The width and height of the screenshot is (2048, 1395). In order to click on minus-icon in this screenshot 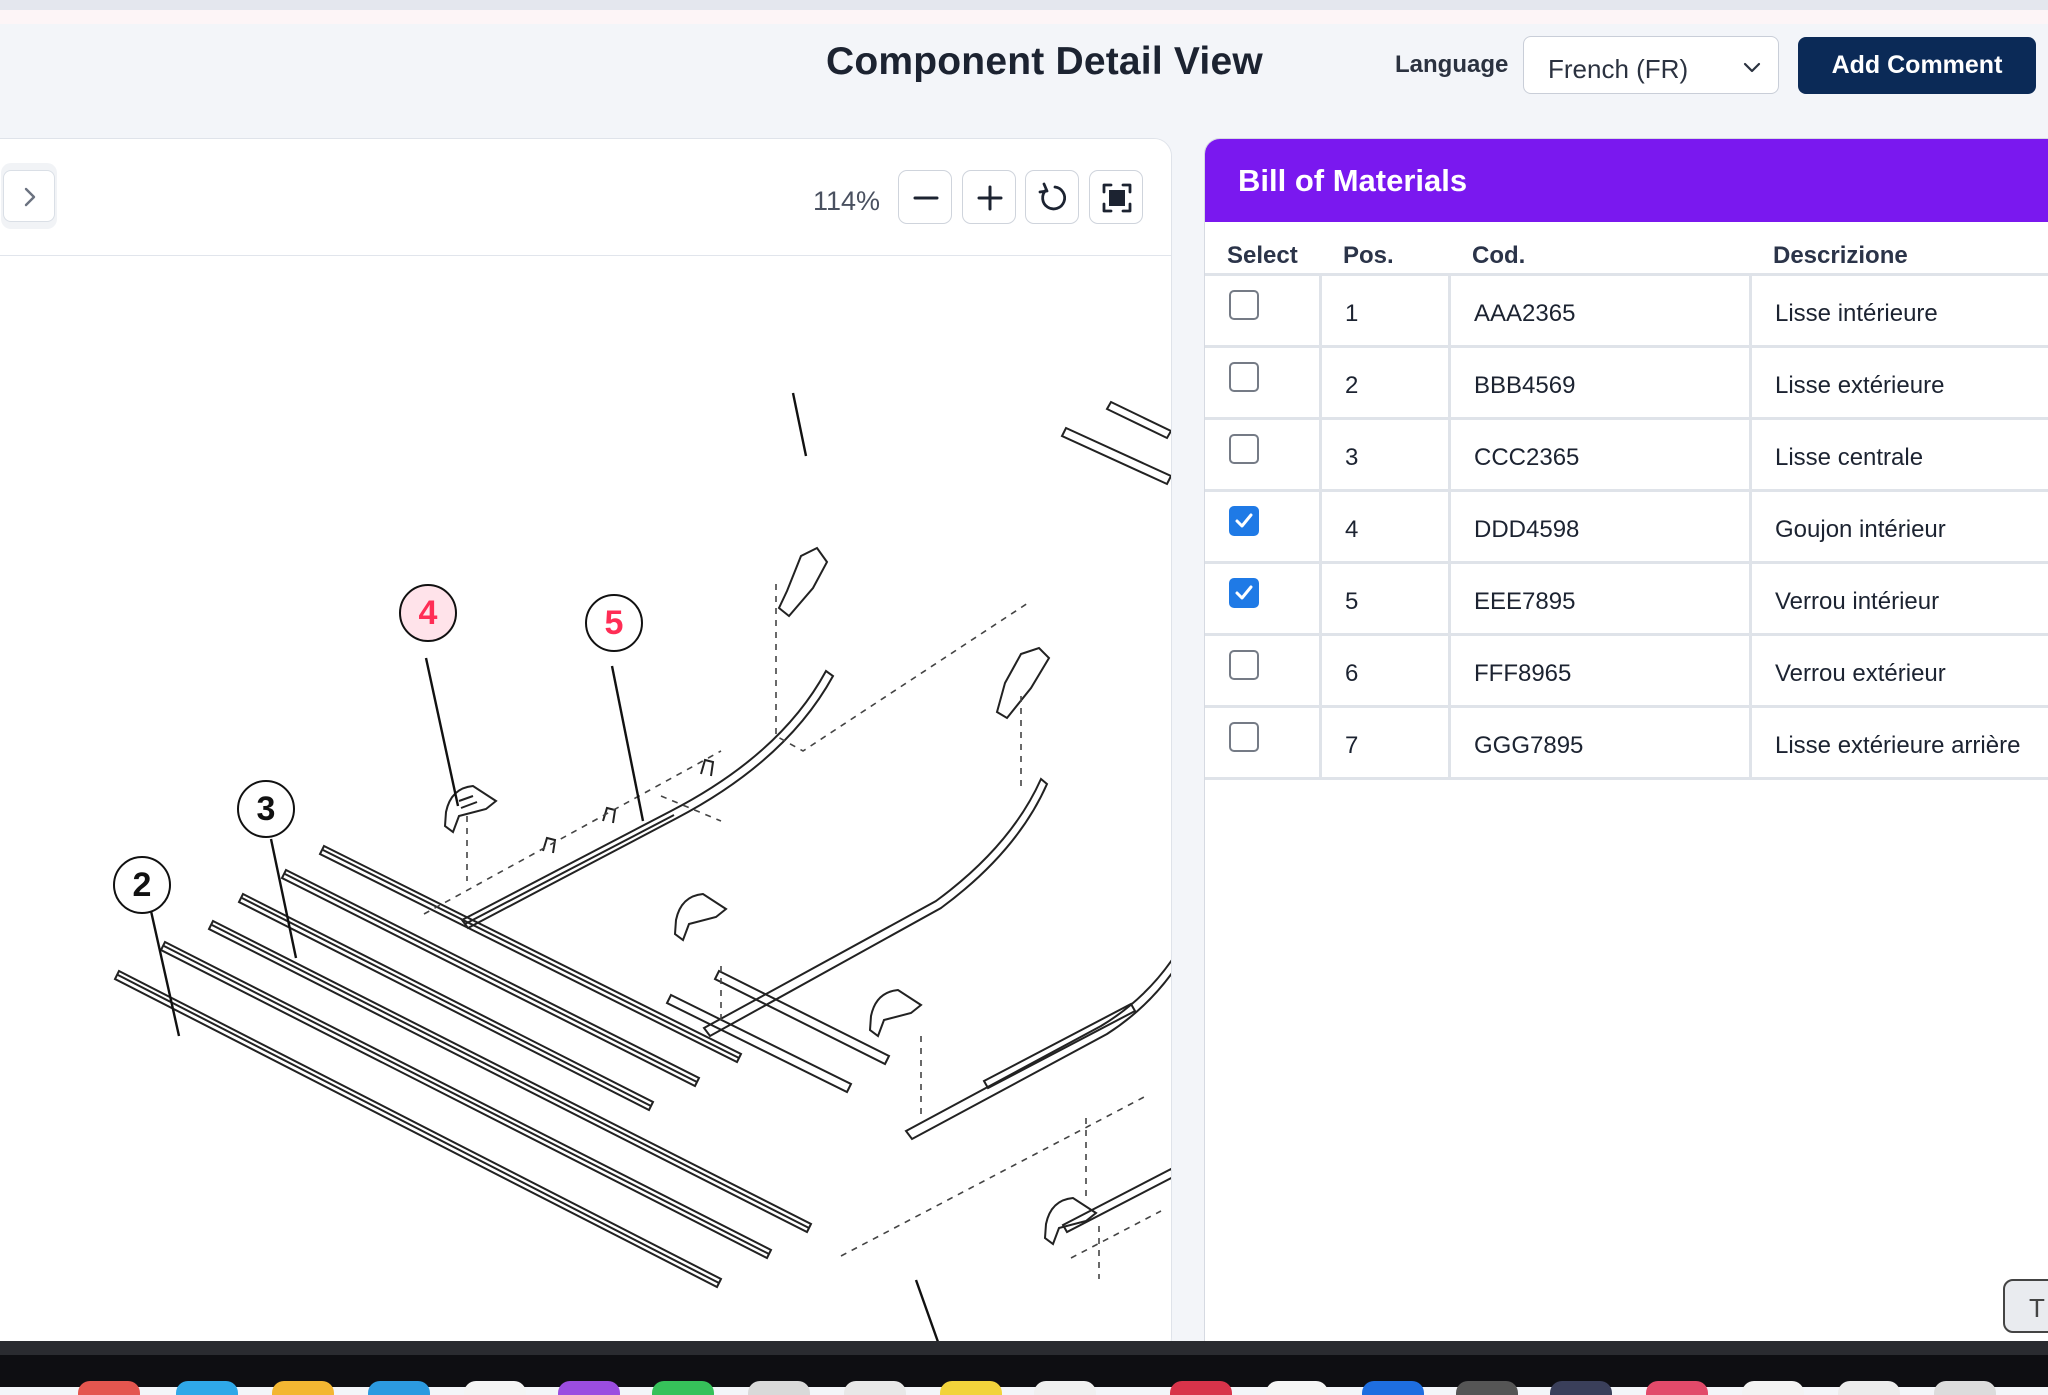, I will do `click(926, 198)`.